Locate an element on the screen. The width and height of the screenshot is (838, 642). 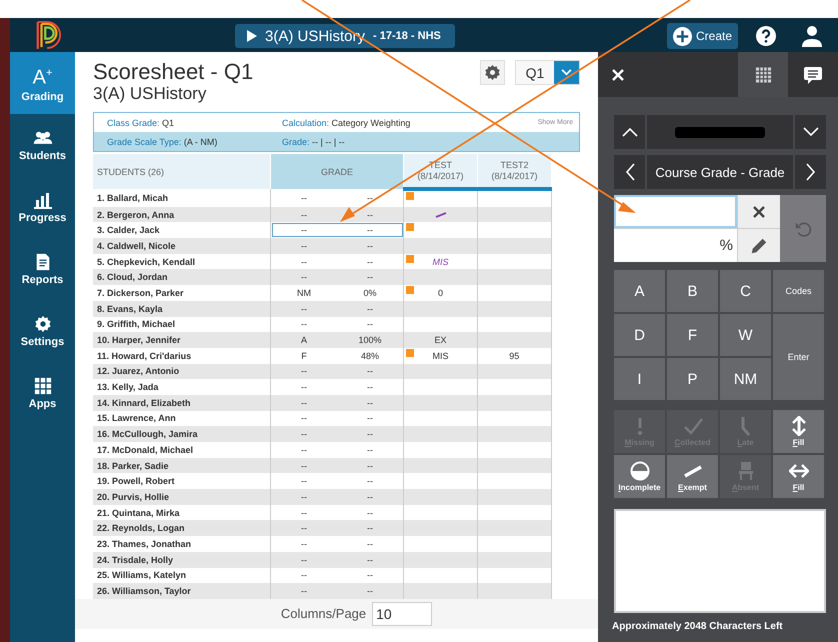
chevron-right-icon is located at coordinates (811, 172).